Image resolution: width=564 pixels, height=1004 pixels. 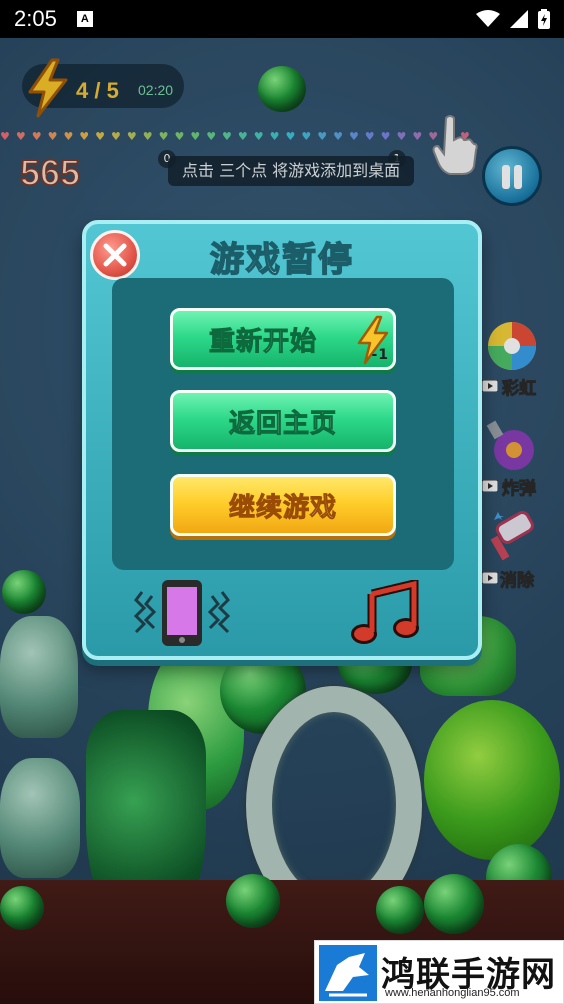 What do you see at coordinates (35, 18) in the screenshot?
I see `status-time: 2:05` at bounding box center [35, 18].